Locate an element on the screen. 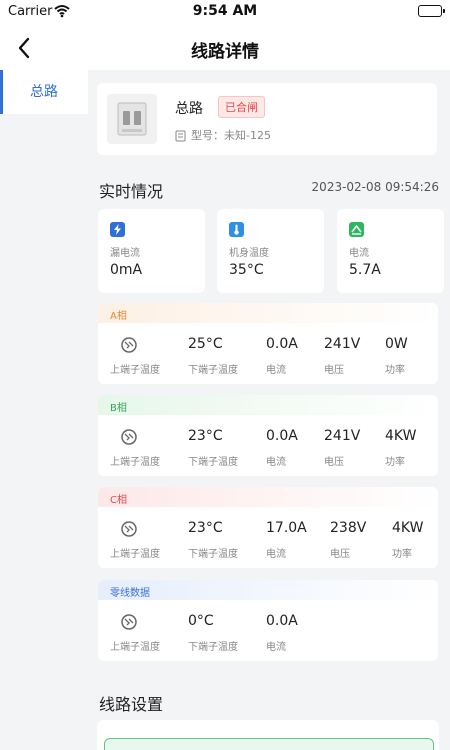 The height and width of the screenshot is (750, 450). update-timestamp: 2023-02-08 09:54:26 is located at coordinates (375, 187).